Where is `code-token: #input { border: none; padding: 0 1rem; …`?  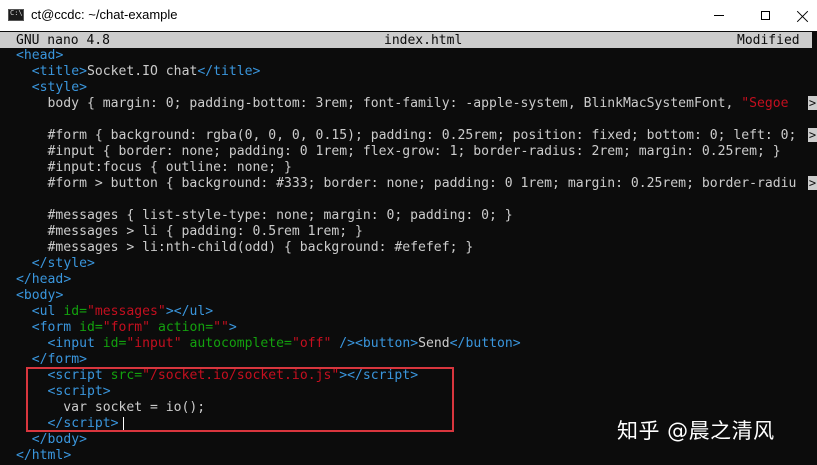 code-token: #input { border: none; padding: 0 1rem; … is located at coordinates (398, 151).